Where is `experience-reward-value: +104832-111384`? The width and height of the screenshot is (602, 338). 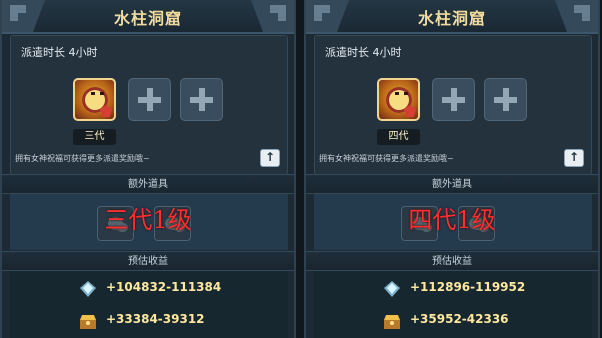 experience-reward-value: +104832-111384 is located at coordinates (164, 287).